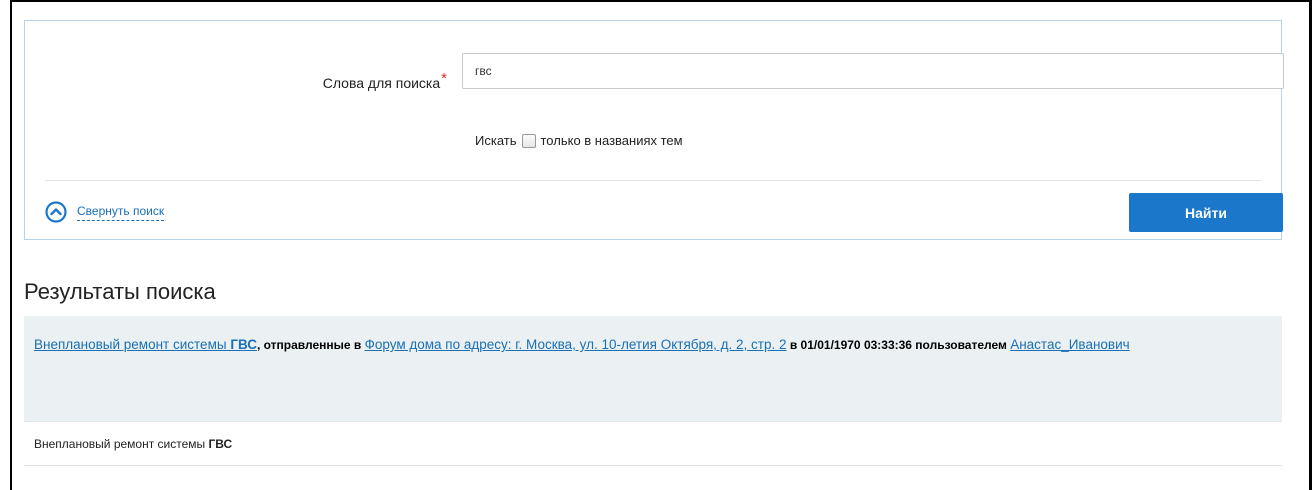 This screenshot has width=1312, height=490. Describe the element at coordinates (121, 212) in the screenshot. I see `collapse-search-link: Свернуть поиск` at that location.